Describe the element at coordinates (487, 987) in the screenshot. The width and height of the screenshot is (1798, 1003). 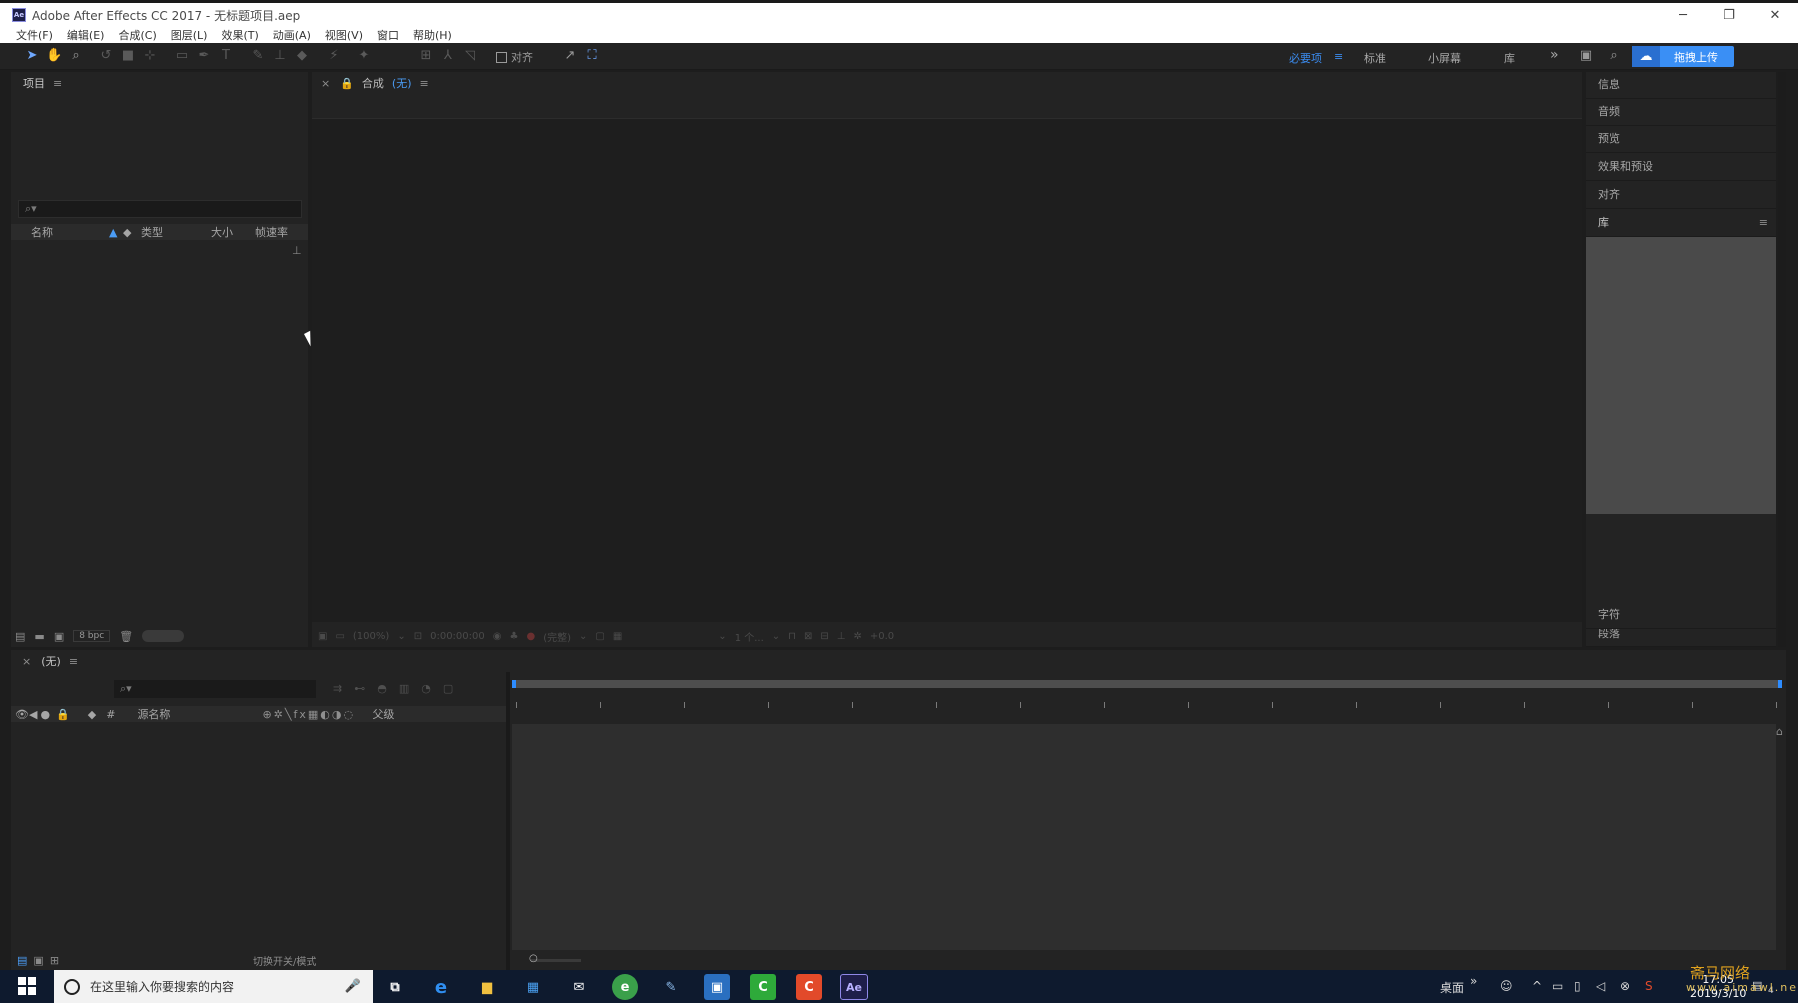
I see `file-explorer-icon: ▆` at that location.